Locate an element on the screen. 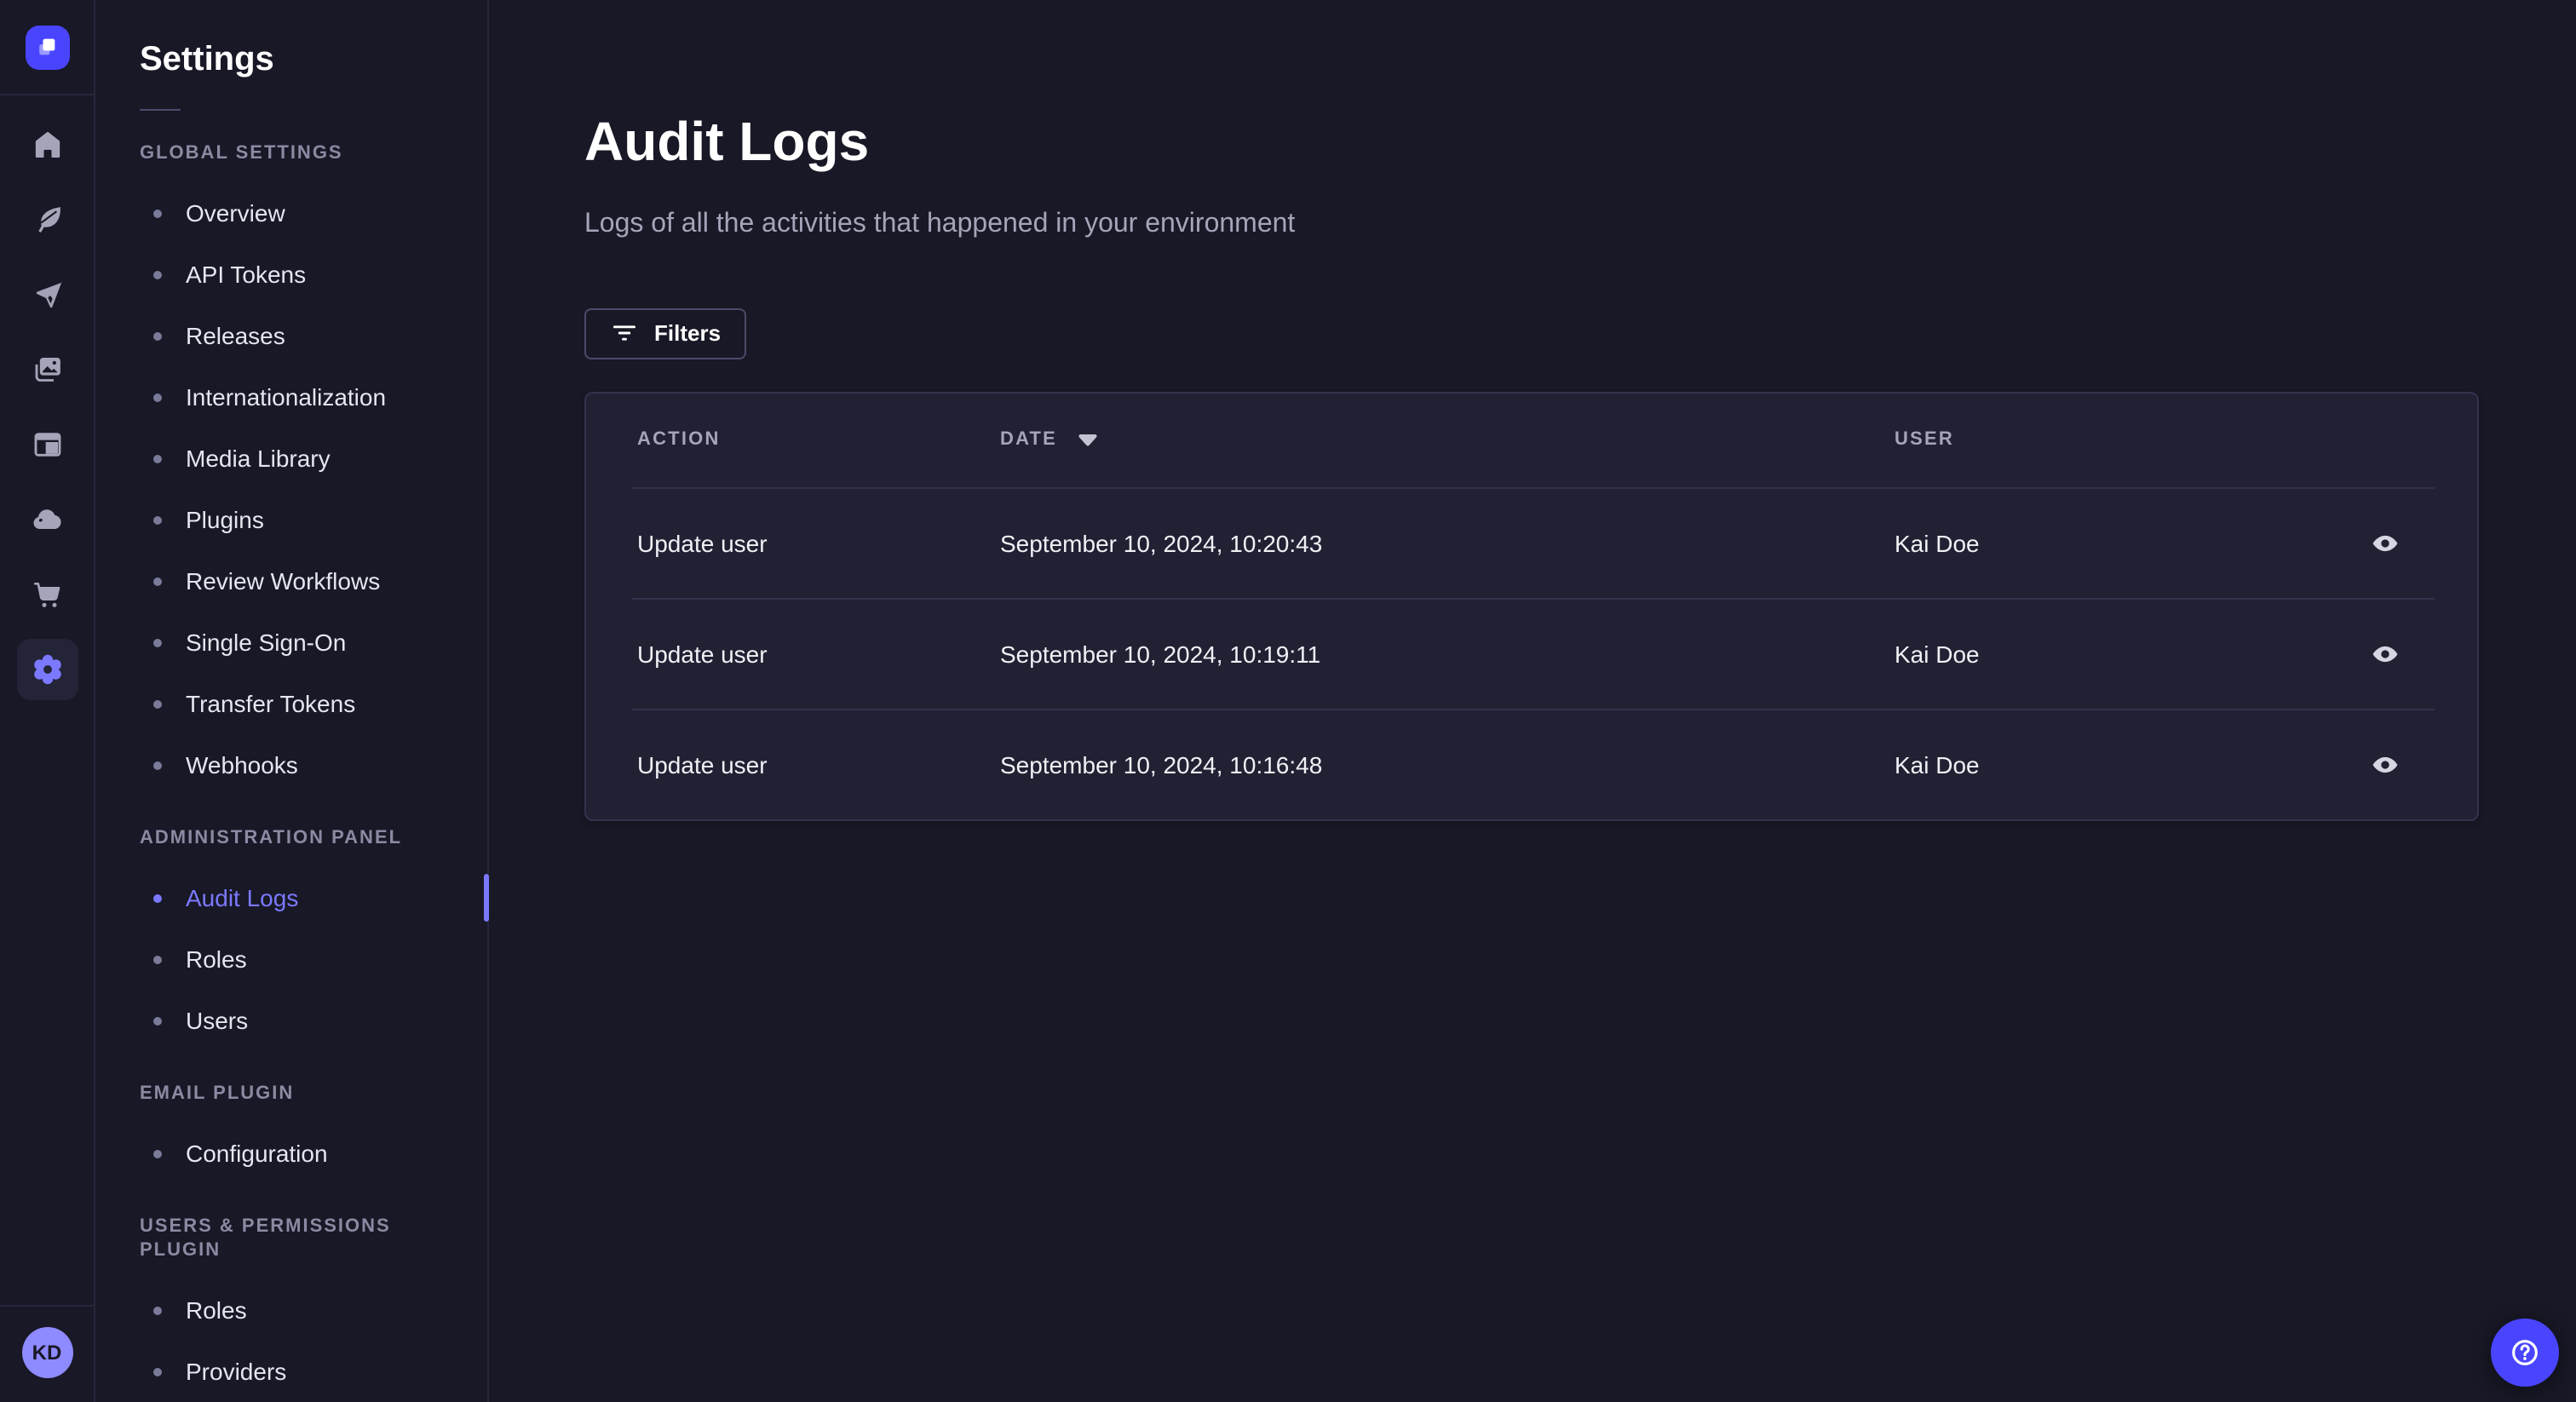 The width and height of the screenshot is (2576, 1402). strapi-logo is located at coordinates (47, 47).